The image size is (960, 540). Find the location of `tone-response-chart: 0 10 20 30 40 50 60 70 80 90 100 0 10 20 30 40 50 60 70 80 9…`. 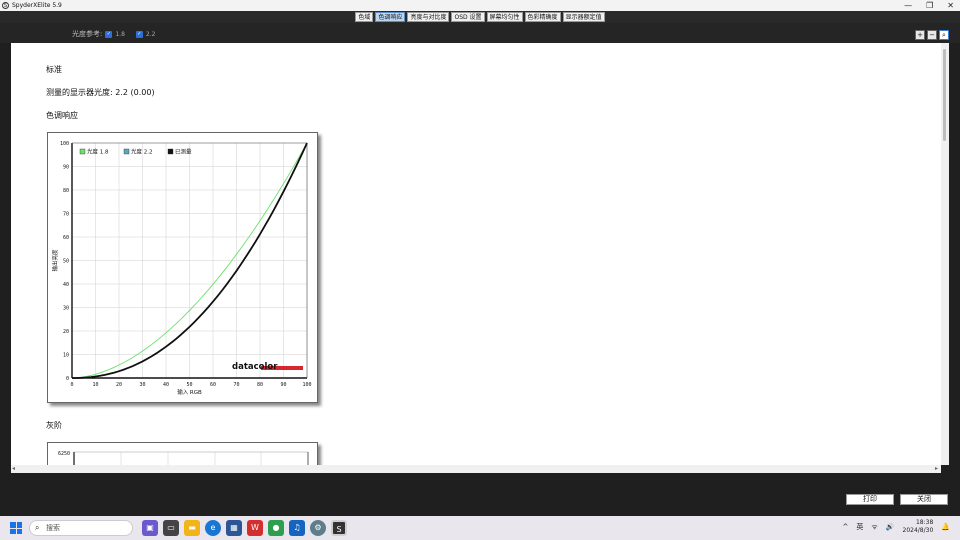

tone-response-chart: 0 10 20 30 40 50 60 70 80 90 100 0 10 20 30 40 50 60 70 80 9… is located at coordinates (182, 267).